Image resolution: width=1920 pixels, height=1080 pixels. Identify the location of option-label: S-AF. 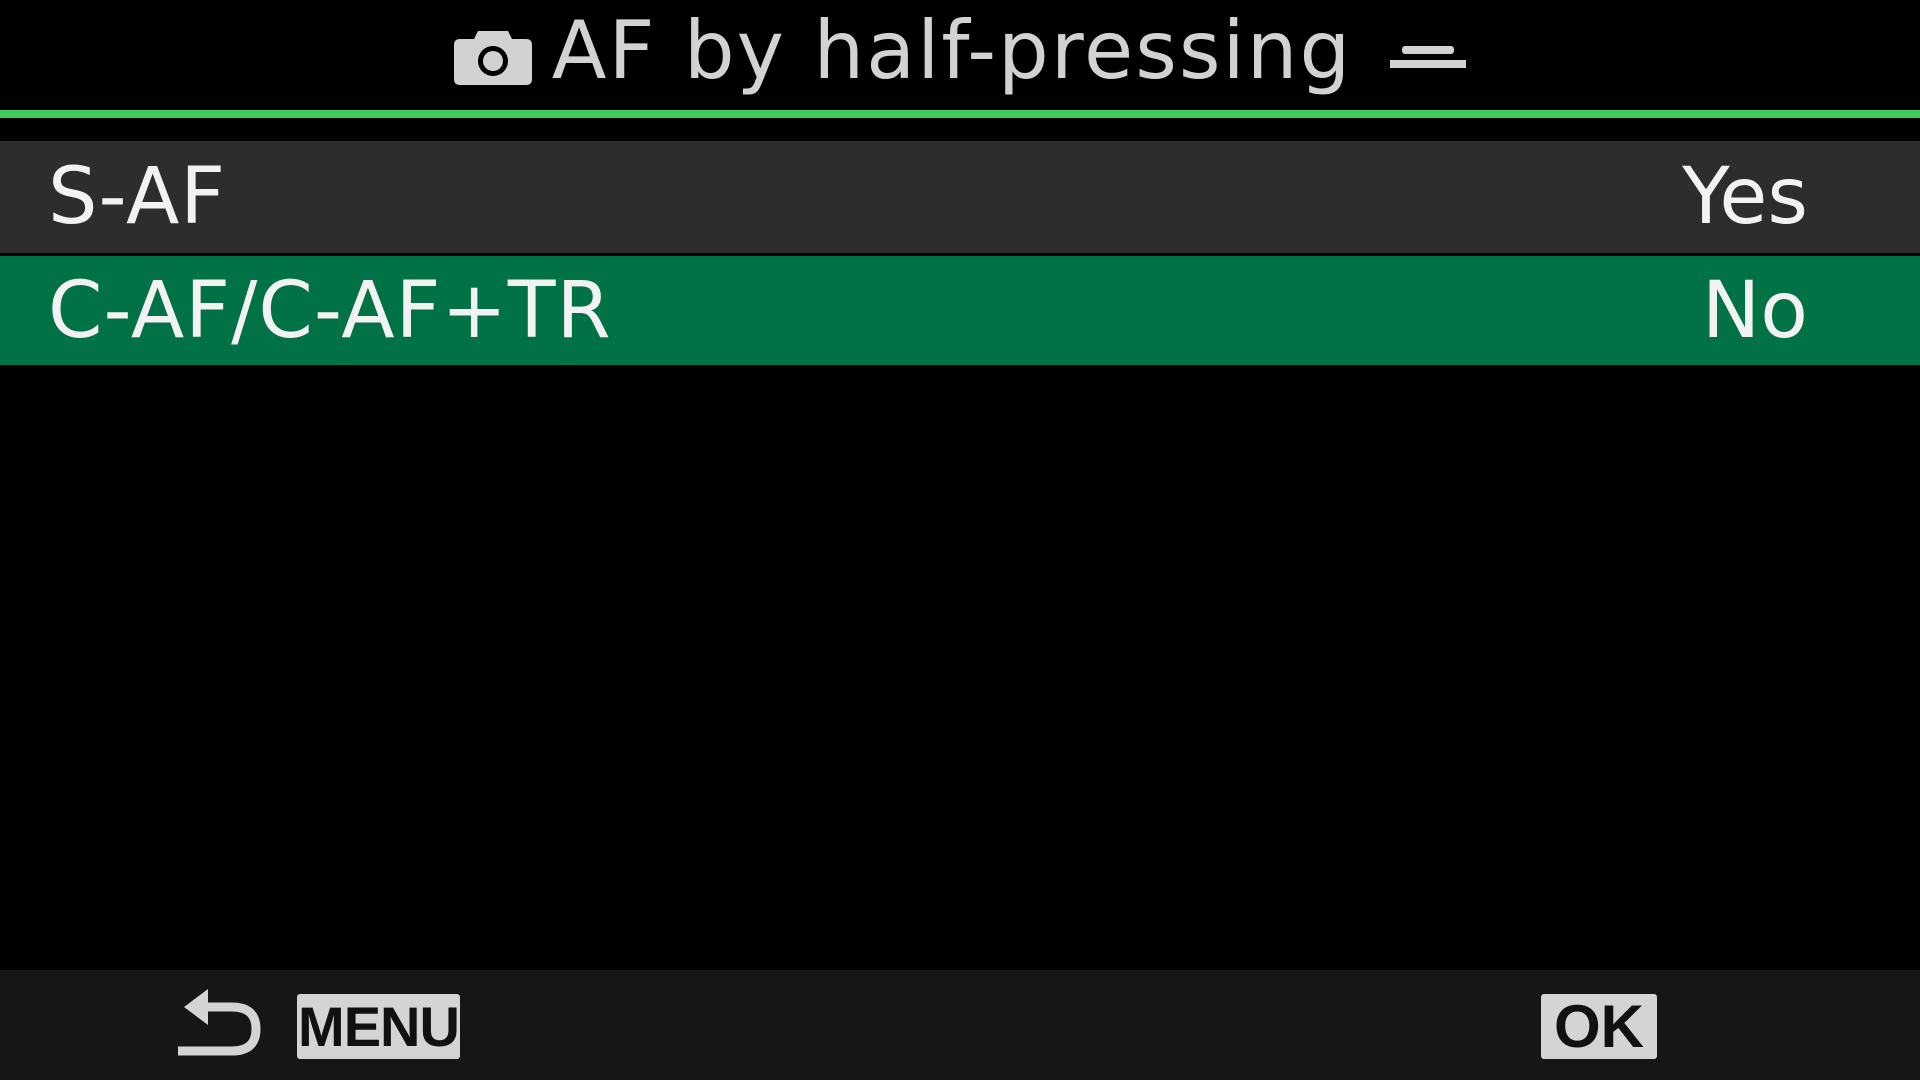
(137, 197).